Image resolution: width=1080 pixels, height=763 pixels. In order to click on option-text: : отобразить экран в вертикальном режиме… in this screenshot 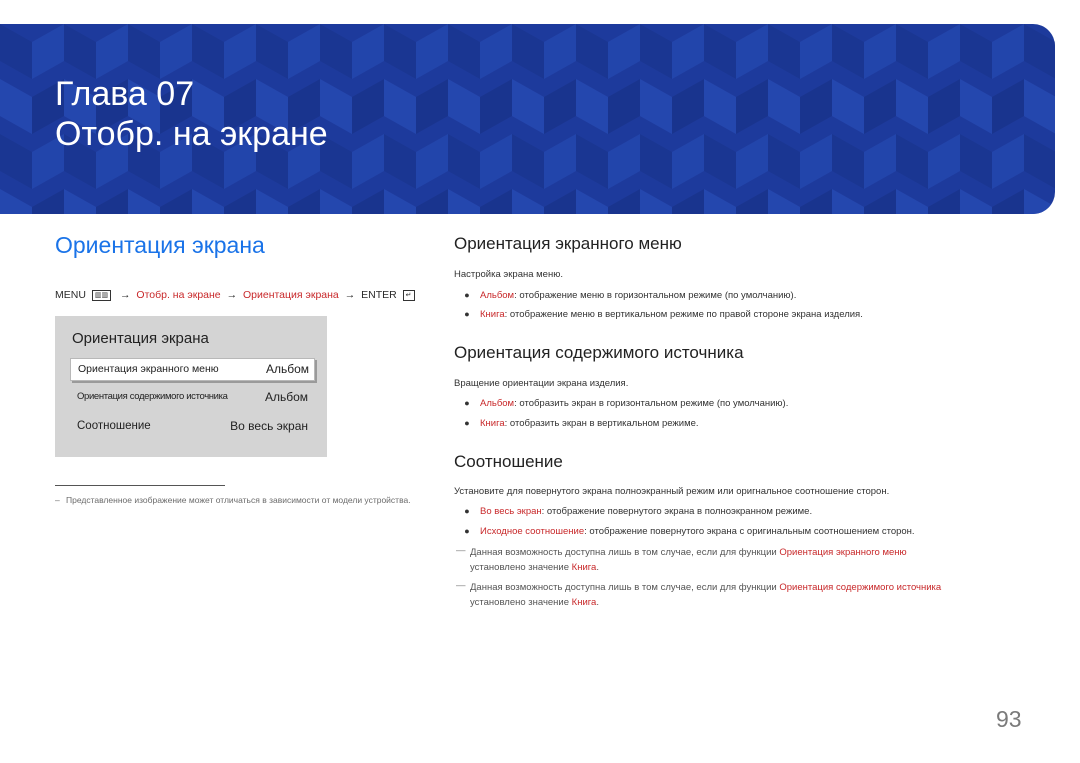, I will do `click(601, 423)`.